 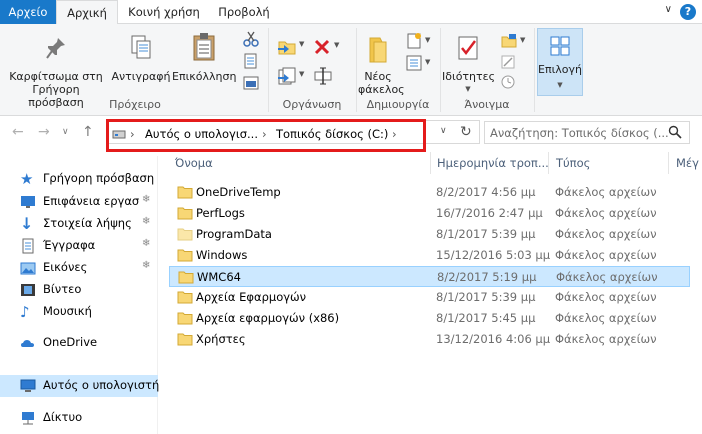 I want to click on delete-dropdown-icon: ▼, so click(x=336, y=45).